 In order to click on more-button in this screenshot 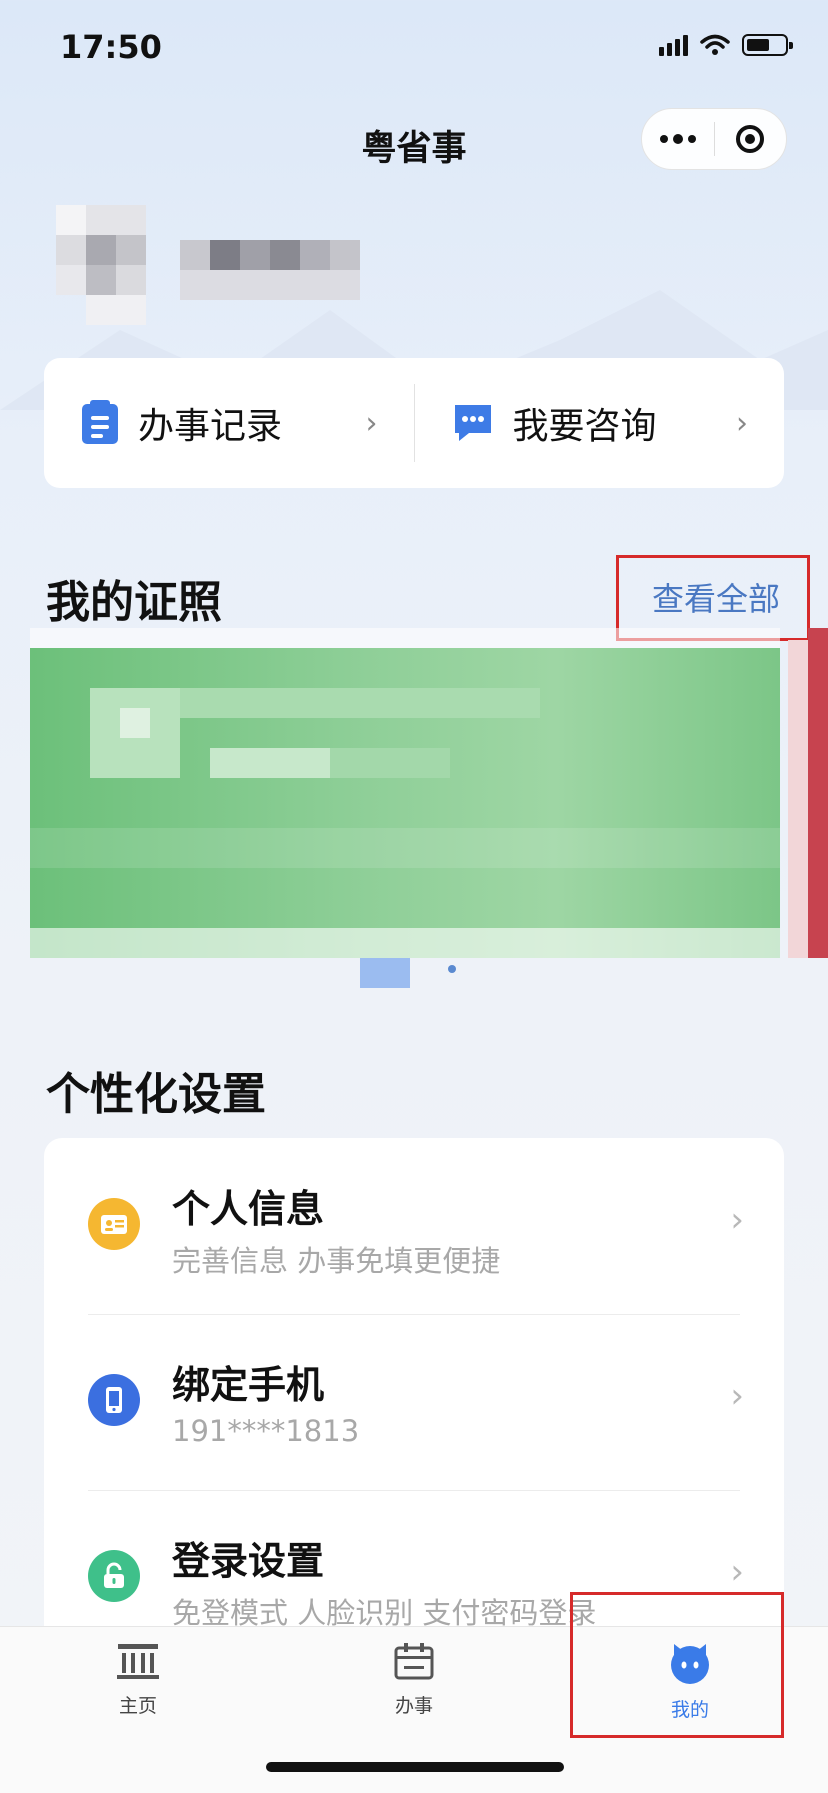, I will do `click(678, 139)`.